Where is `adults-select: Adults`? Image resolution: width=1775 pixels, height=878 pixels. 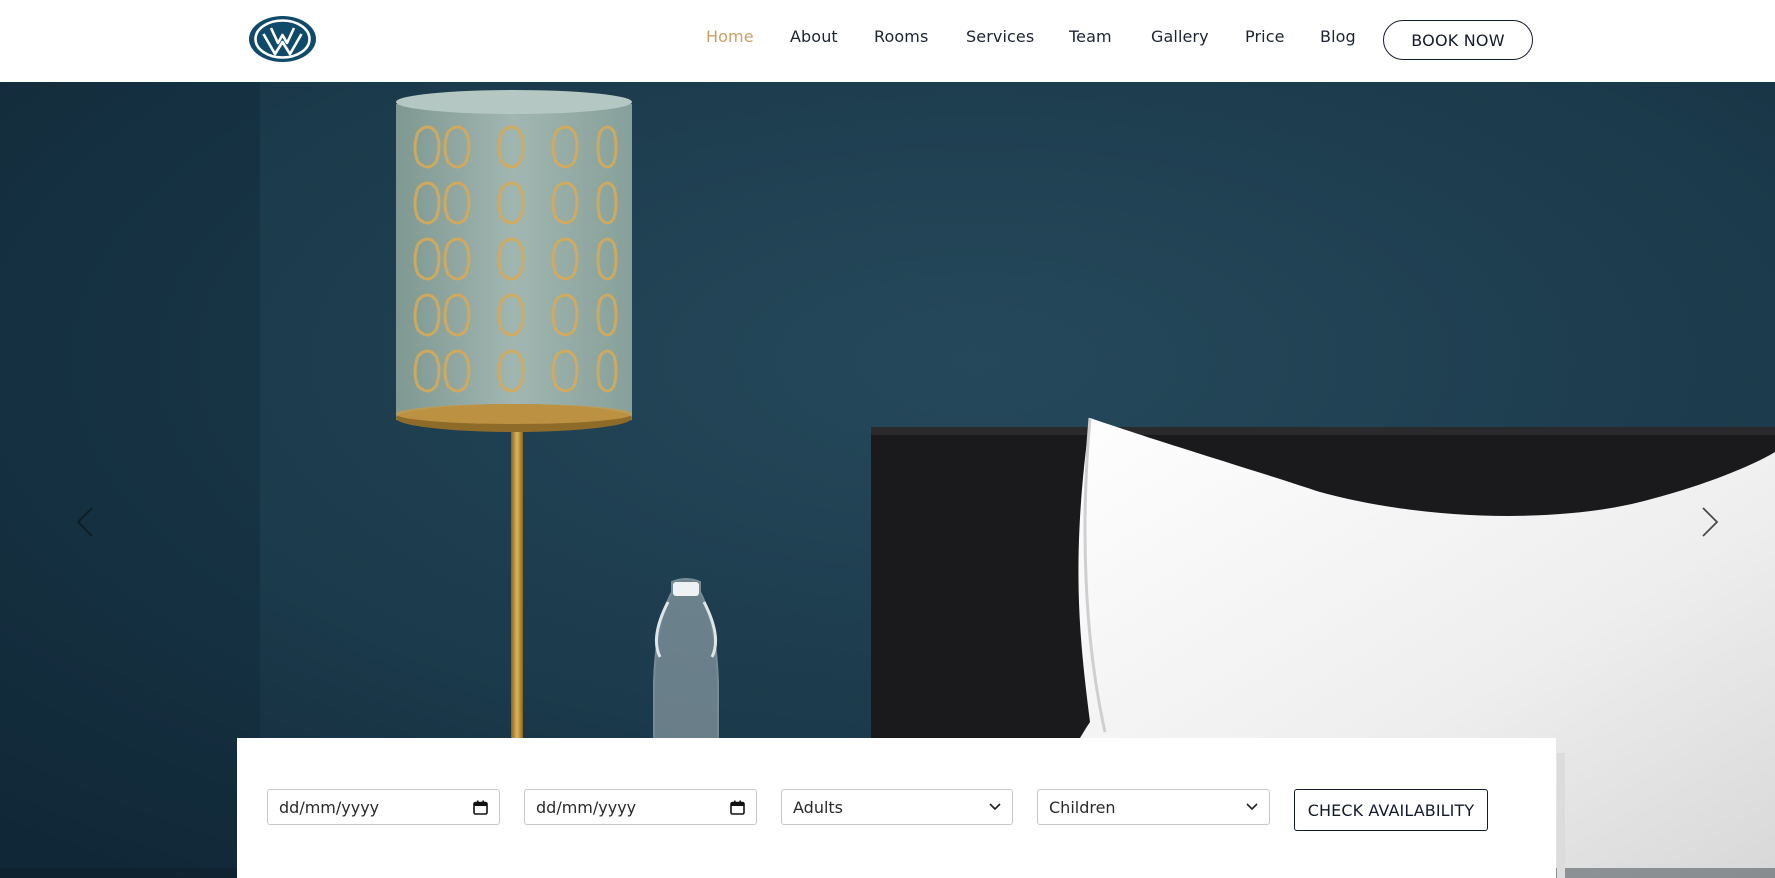 adults-select: Adults is located at coordinates (897, 807).